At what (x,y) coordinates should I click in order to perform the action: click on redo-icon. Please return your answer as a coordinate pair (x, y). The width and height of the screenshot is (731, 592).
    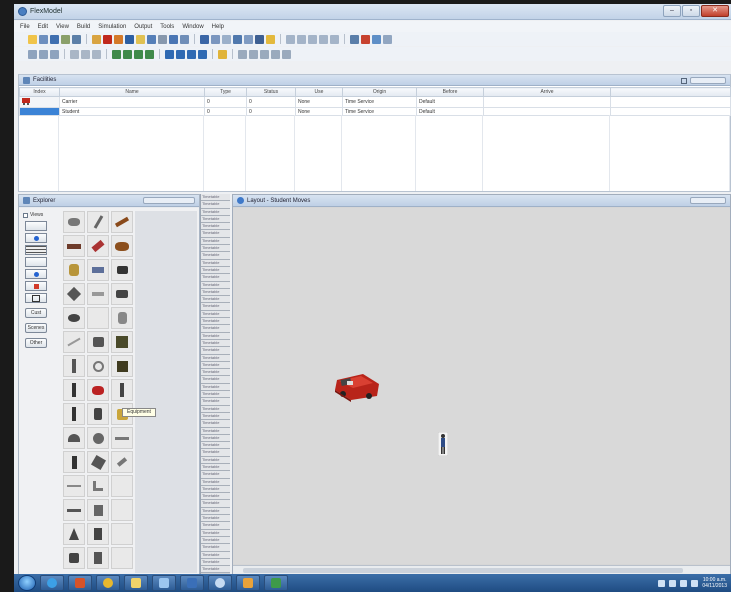
    Looking at the image, I should click on (162, 39).